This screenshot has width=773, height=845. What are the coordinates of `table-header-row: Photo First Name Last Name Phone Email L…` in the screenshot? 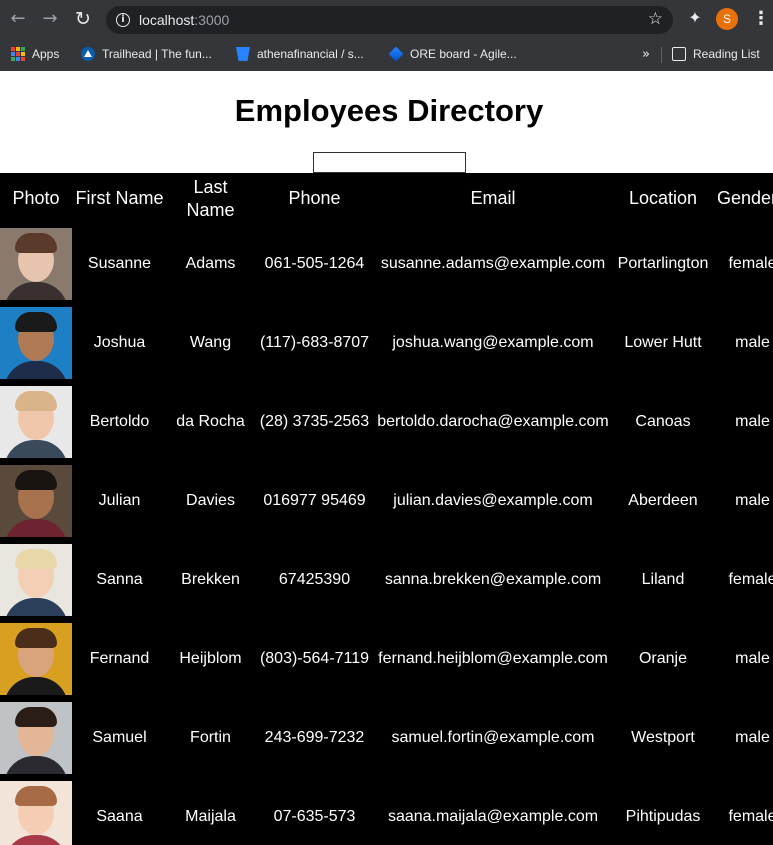 It's located at (386, 198).